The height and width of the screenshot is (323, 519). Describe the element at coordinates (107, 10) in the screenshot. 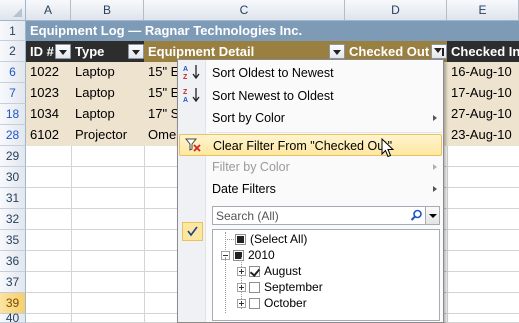

I see `column-header-b: B` at that location.